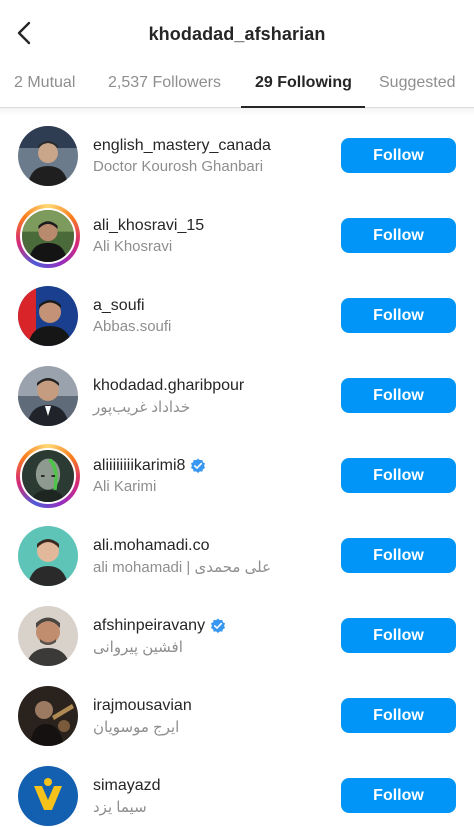  What do you see at coordinates (237, 235) in the screenshot?
I see `list-item: ali_khosravi_15 Ali Khosravi Follow` at bounding box center [237, 235].